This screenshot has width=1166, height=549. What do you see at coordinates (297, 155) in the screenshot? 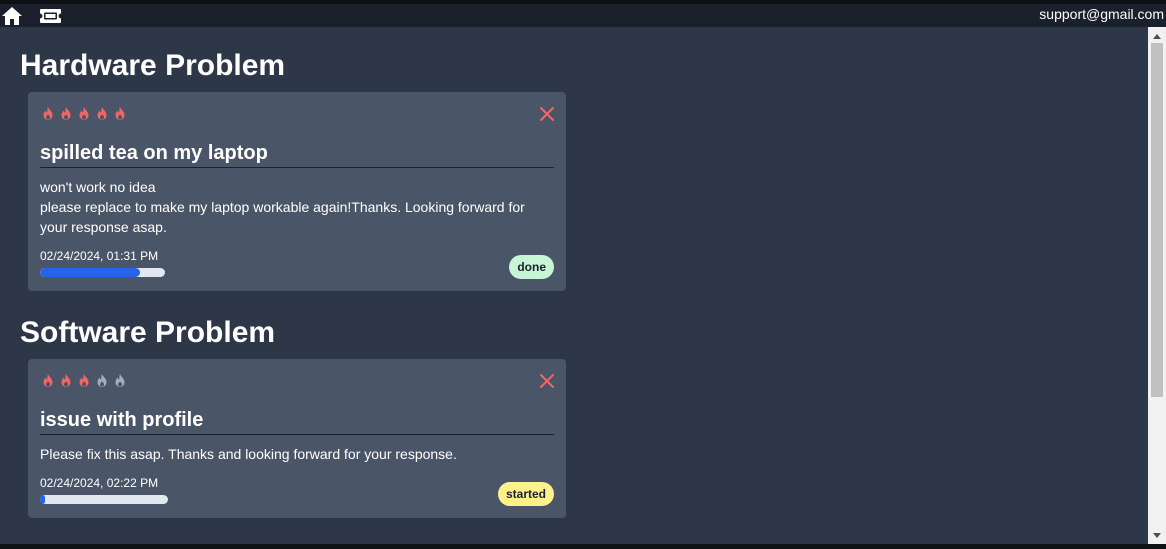
I see `ticket-title: spilled tea on my laptop` at bounding box center [297, 155].